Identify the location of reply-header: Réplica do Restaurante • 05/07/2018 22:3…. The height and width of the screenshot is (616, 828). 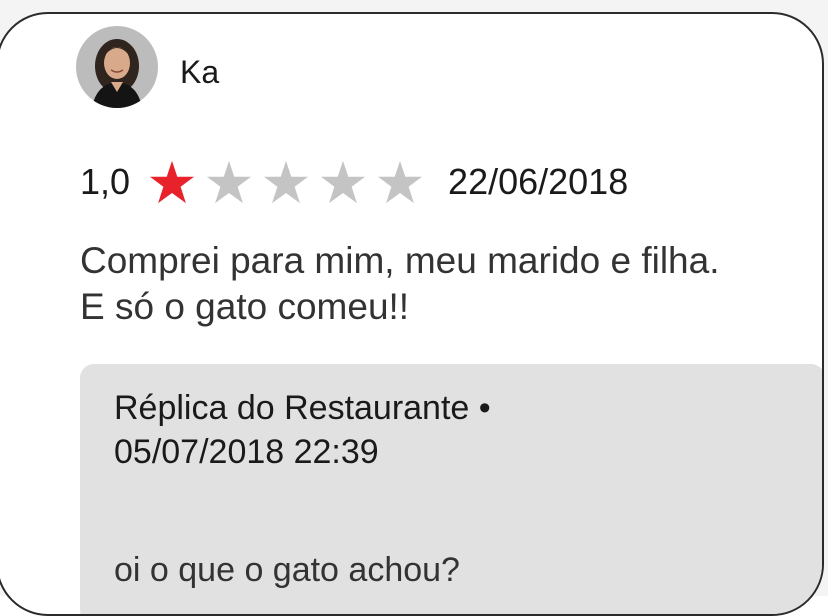
(454, 430).